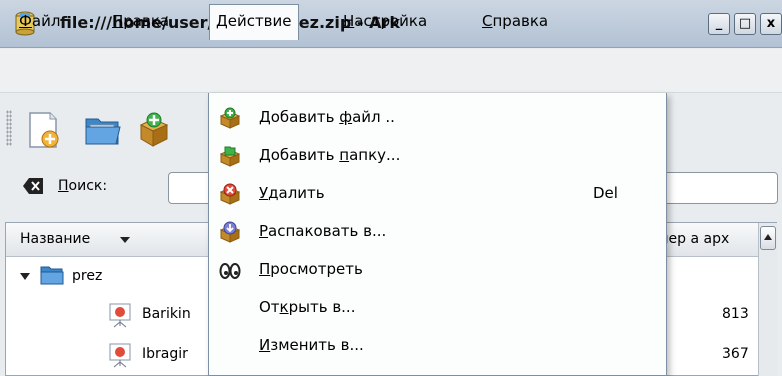 This screenshot has height=376, width=782. I want to click on extract-icon, so click(230, 232).